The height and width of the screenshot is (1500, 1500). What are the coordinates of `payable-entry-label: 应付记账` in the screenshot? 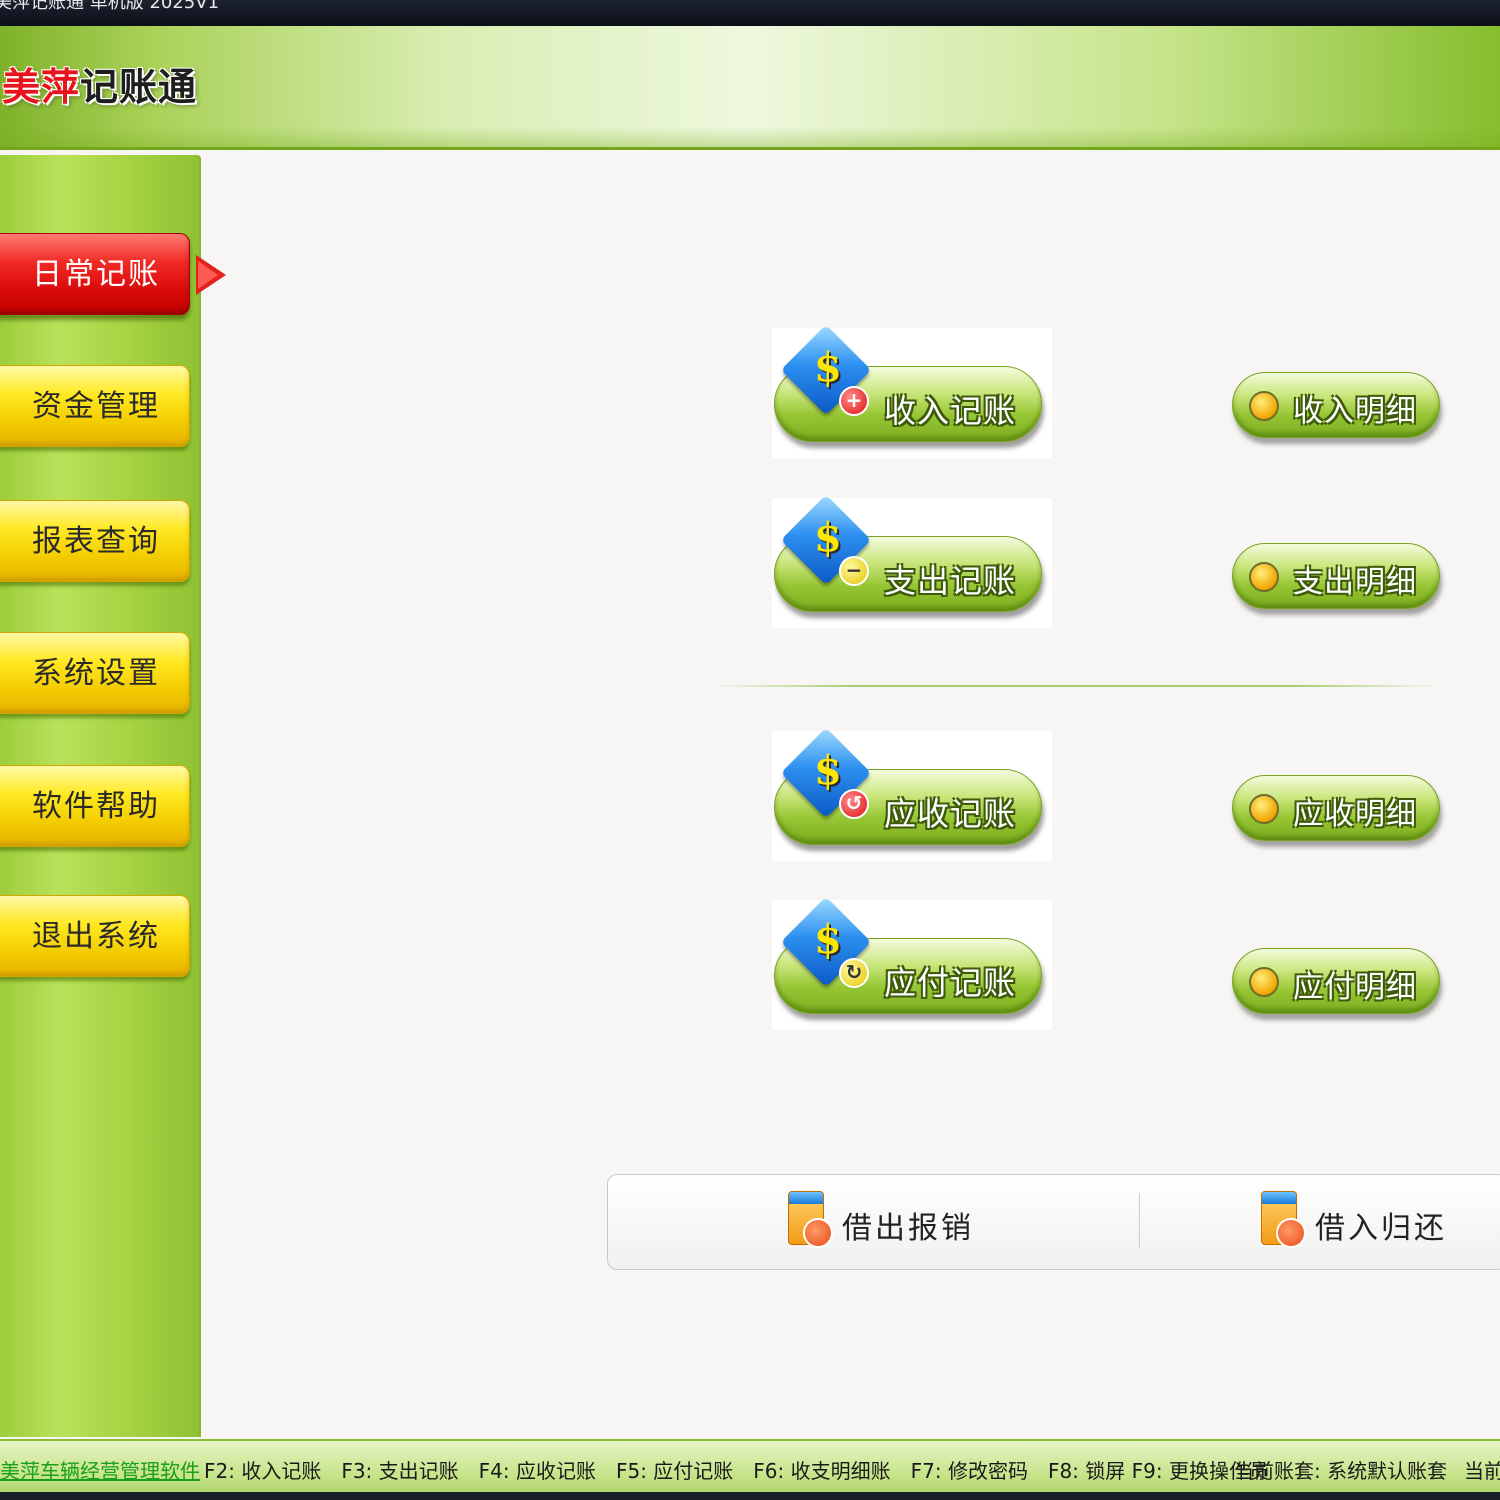 It's located at (950, 983).